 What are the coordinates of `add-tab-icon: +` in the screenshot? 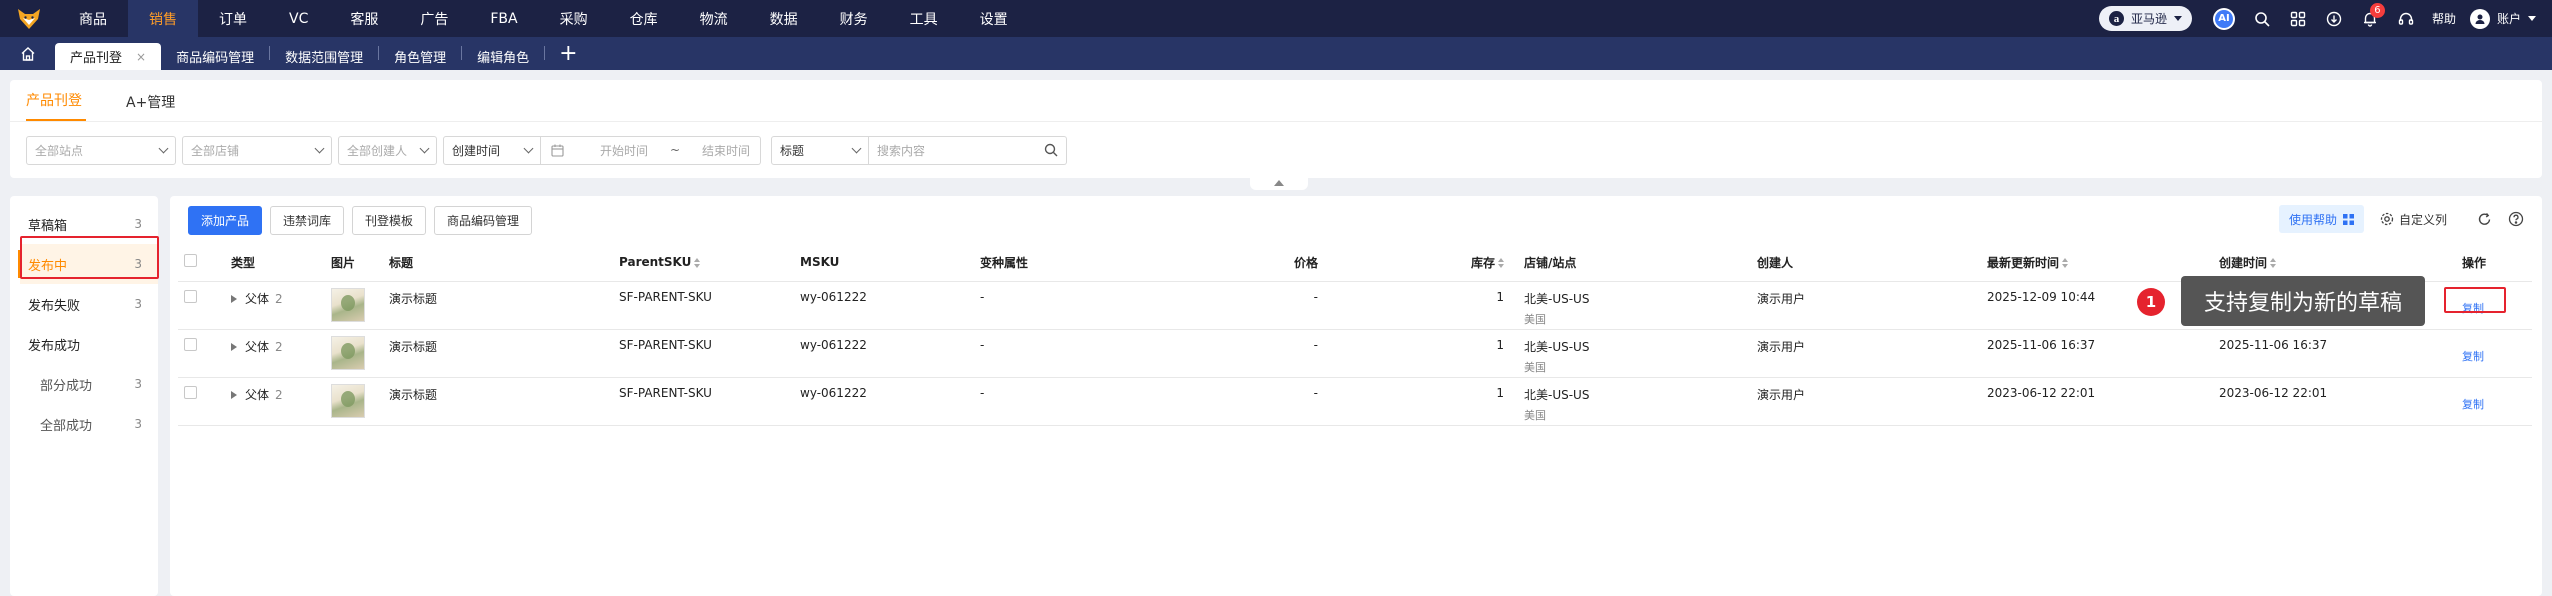 It's located at (568, 53).